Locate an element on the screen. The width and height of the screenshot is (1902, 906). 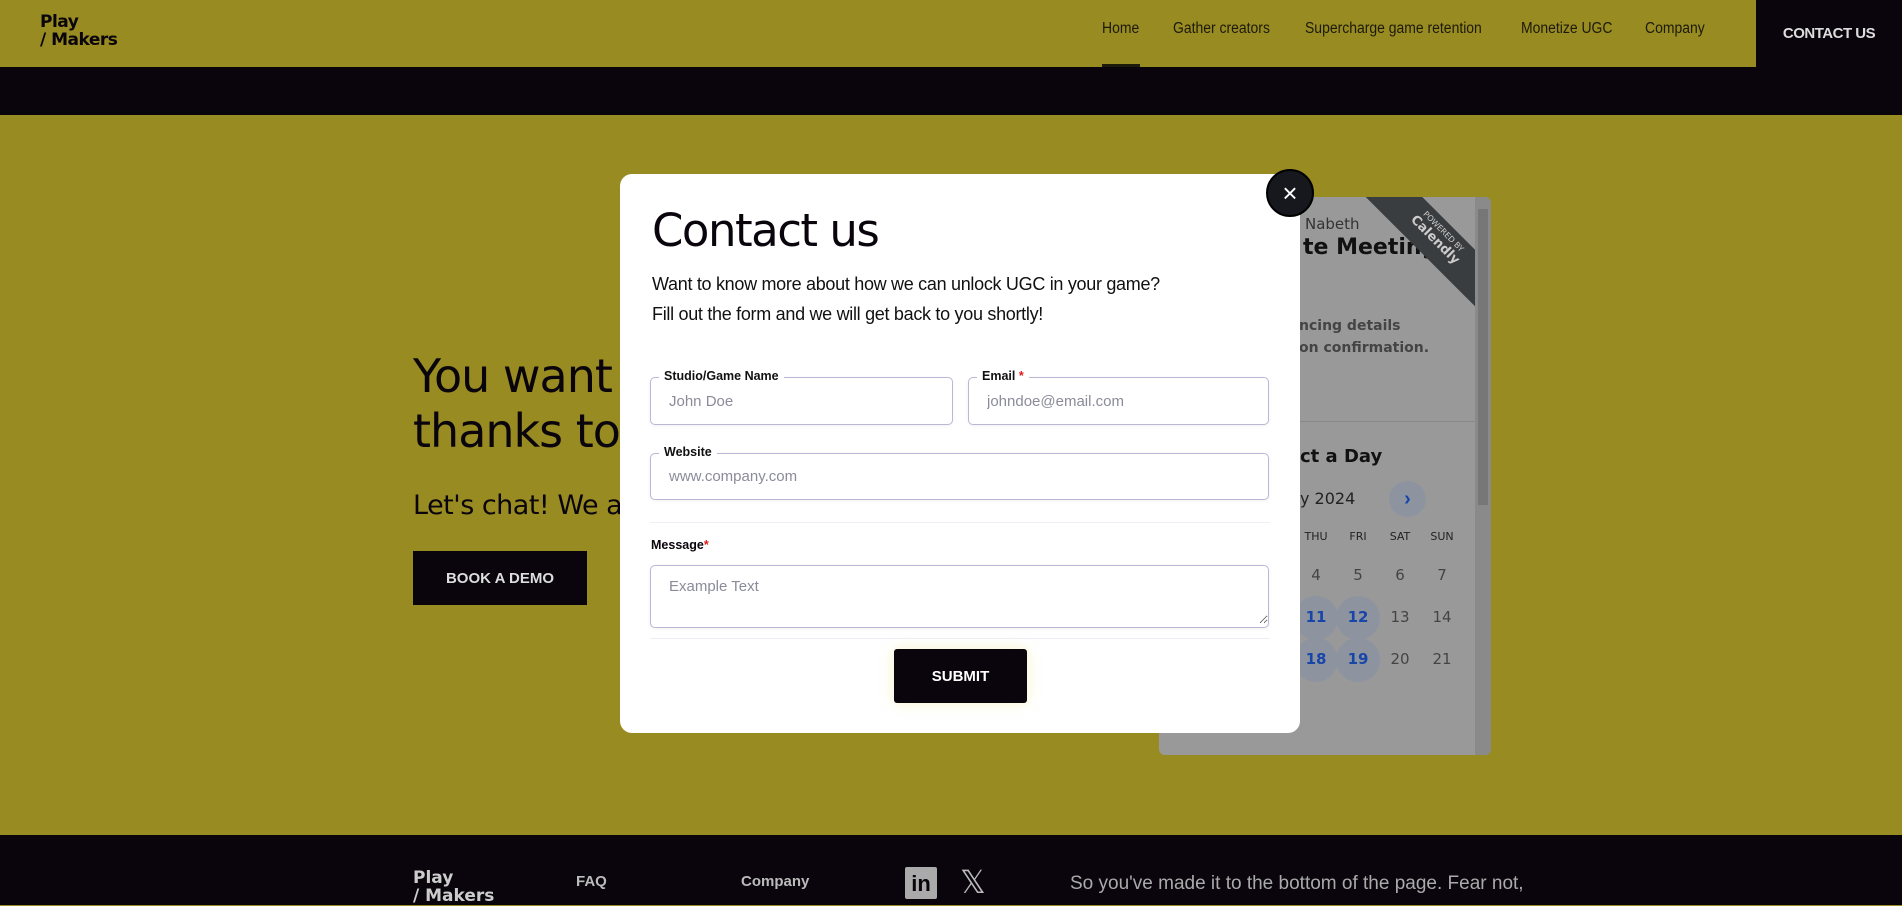
powered-by-calendly-badge: POWERED BY Calendly is located at coordinates (1415, 266).